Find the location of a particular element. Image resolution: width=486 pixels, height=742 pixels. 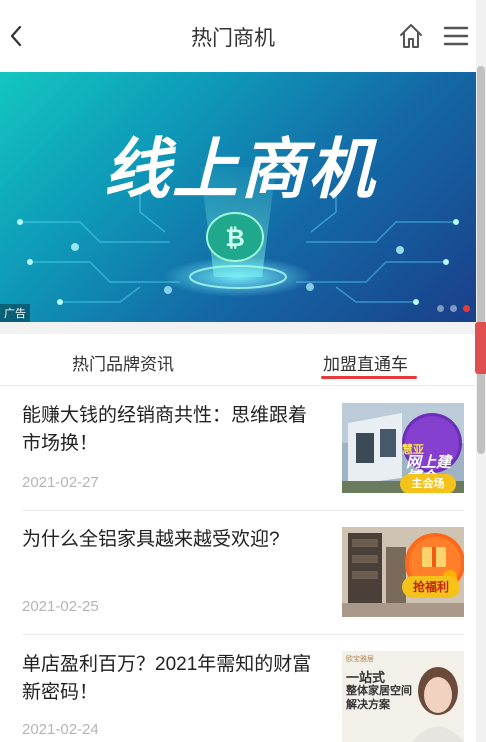

section-separator is located at coordinates (238, 328).